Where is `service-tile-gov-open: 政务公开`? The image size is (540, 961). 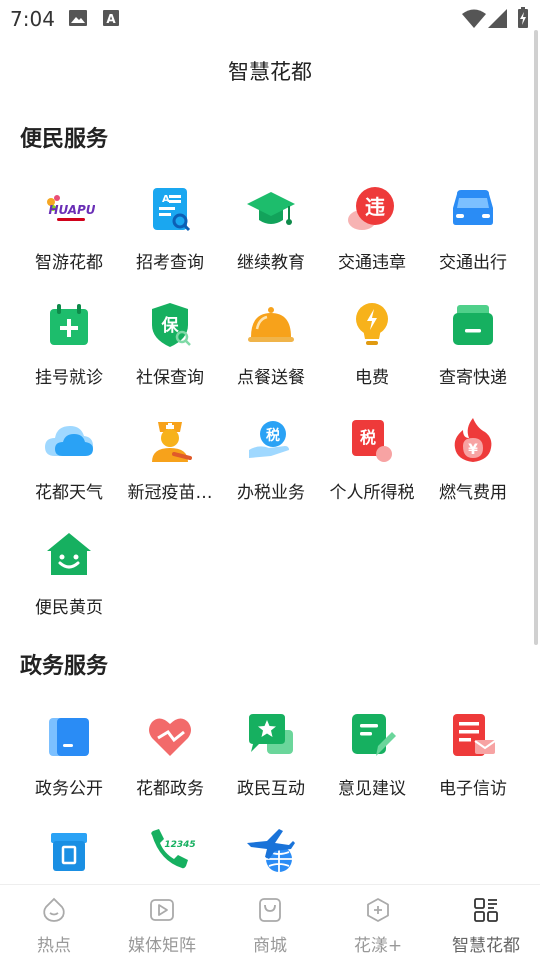
service-tile-gov-open: 政务公开 is located at coordinates (69, 758).